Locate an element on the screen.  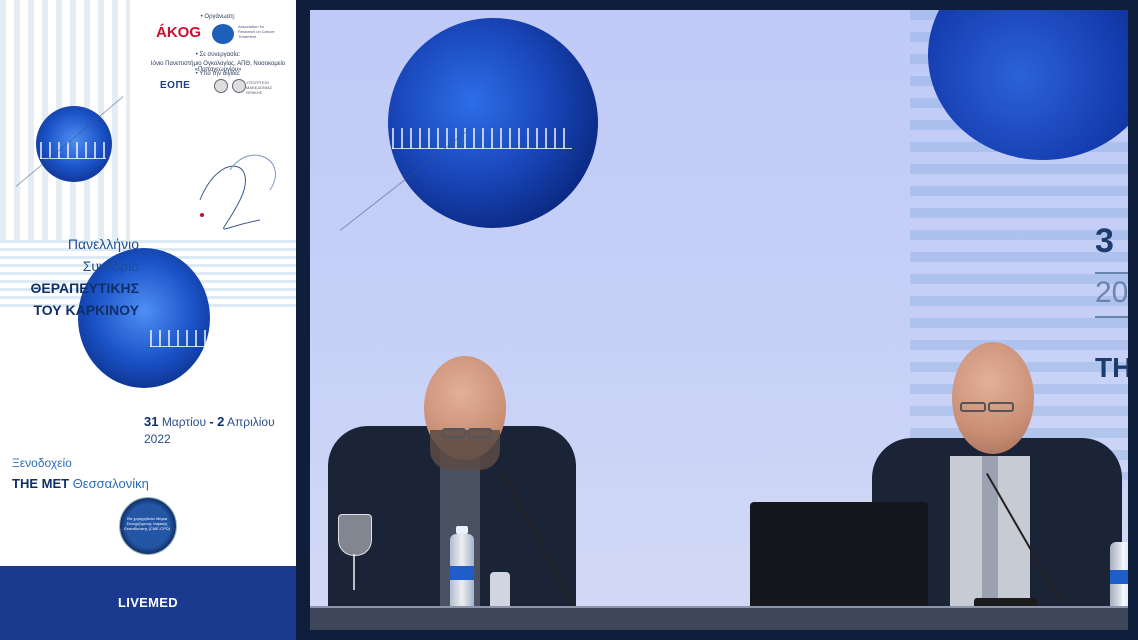
speaker-right-head is located at coordinates (993, 398).